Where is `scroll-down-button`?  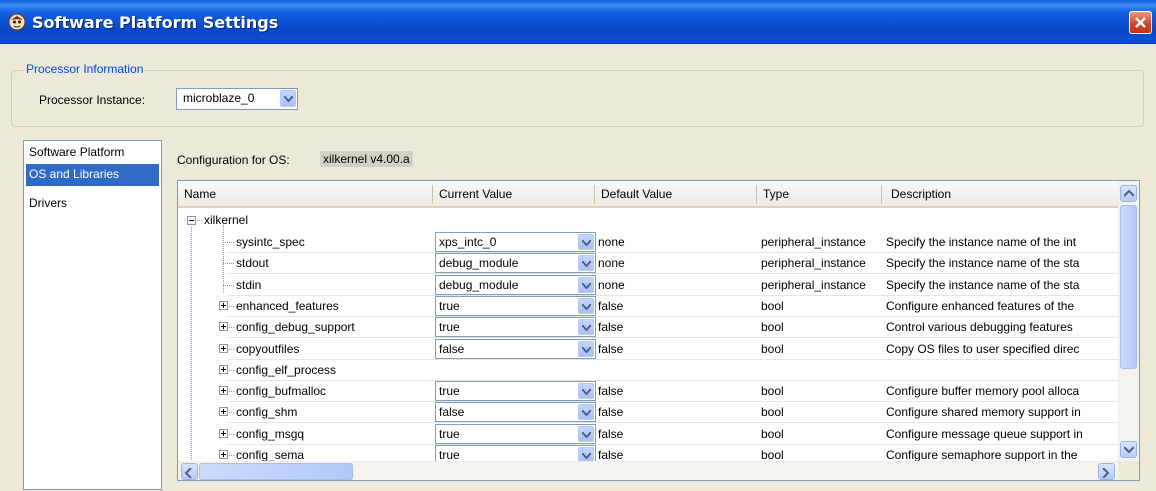 scroll-down-button is located at coordinates (1128, 449).